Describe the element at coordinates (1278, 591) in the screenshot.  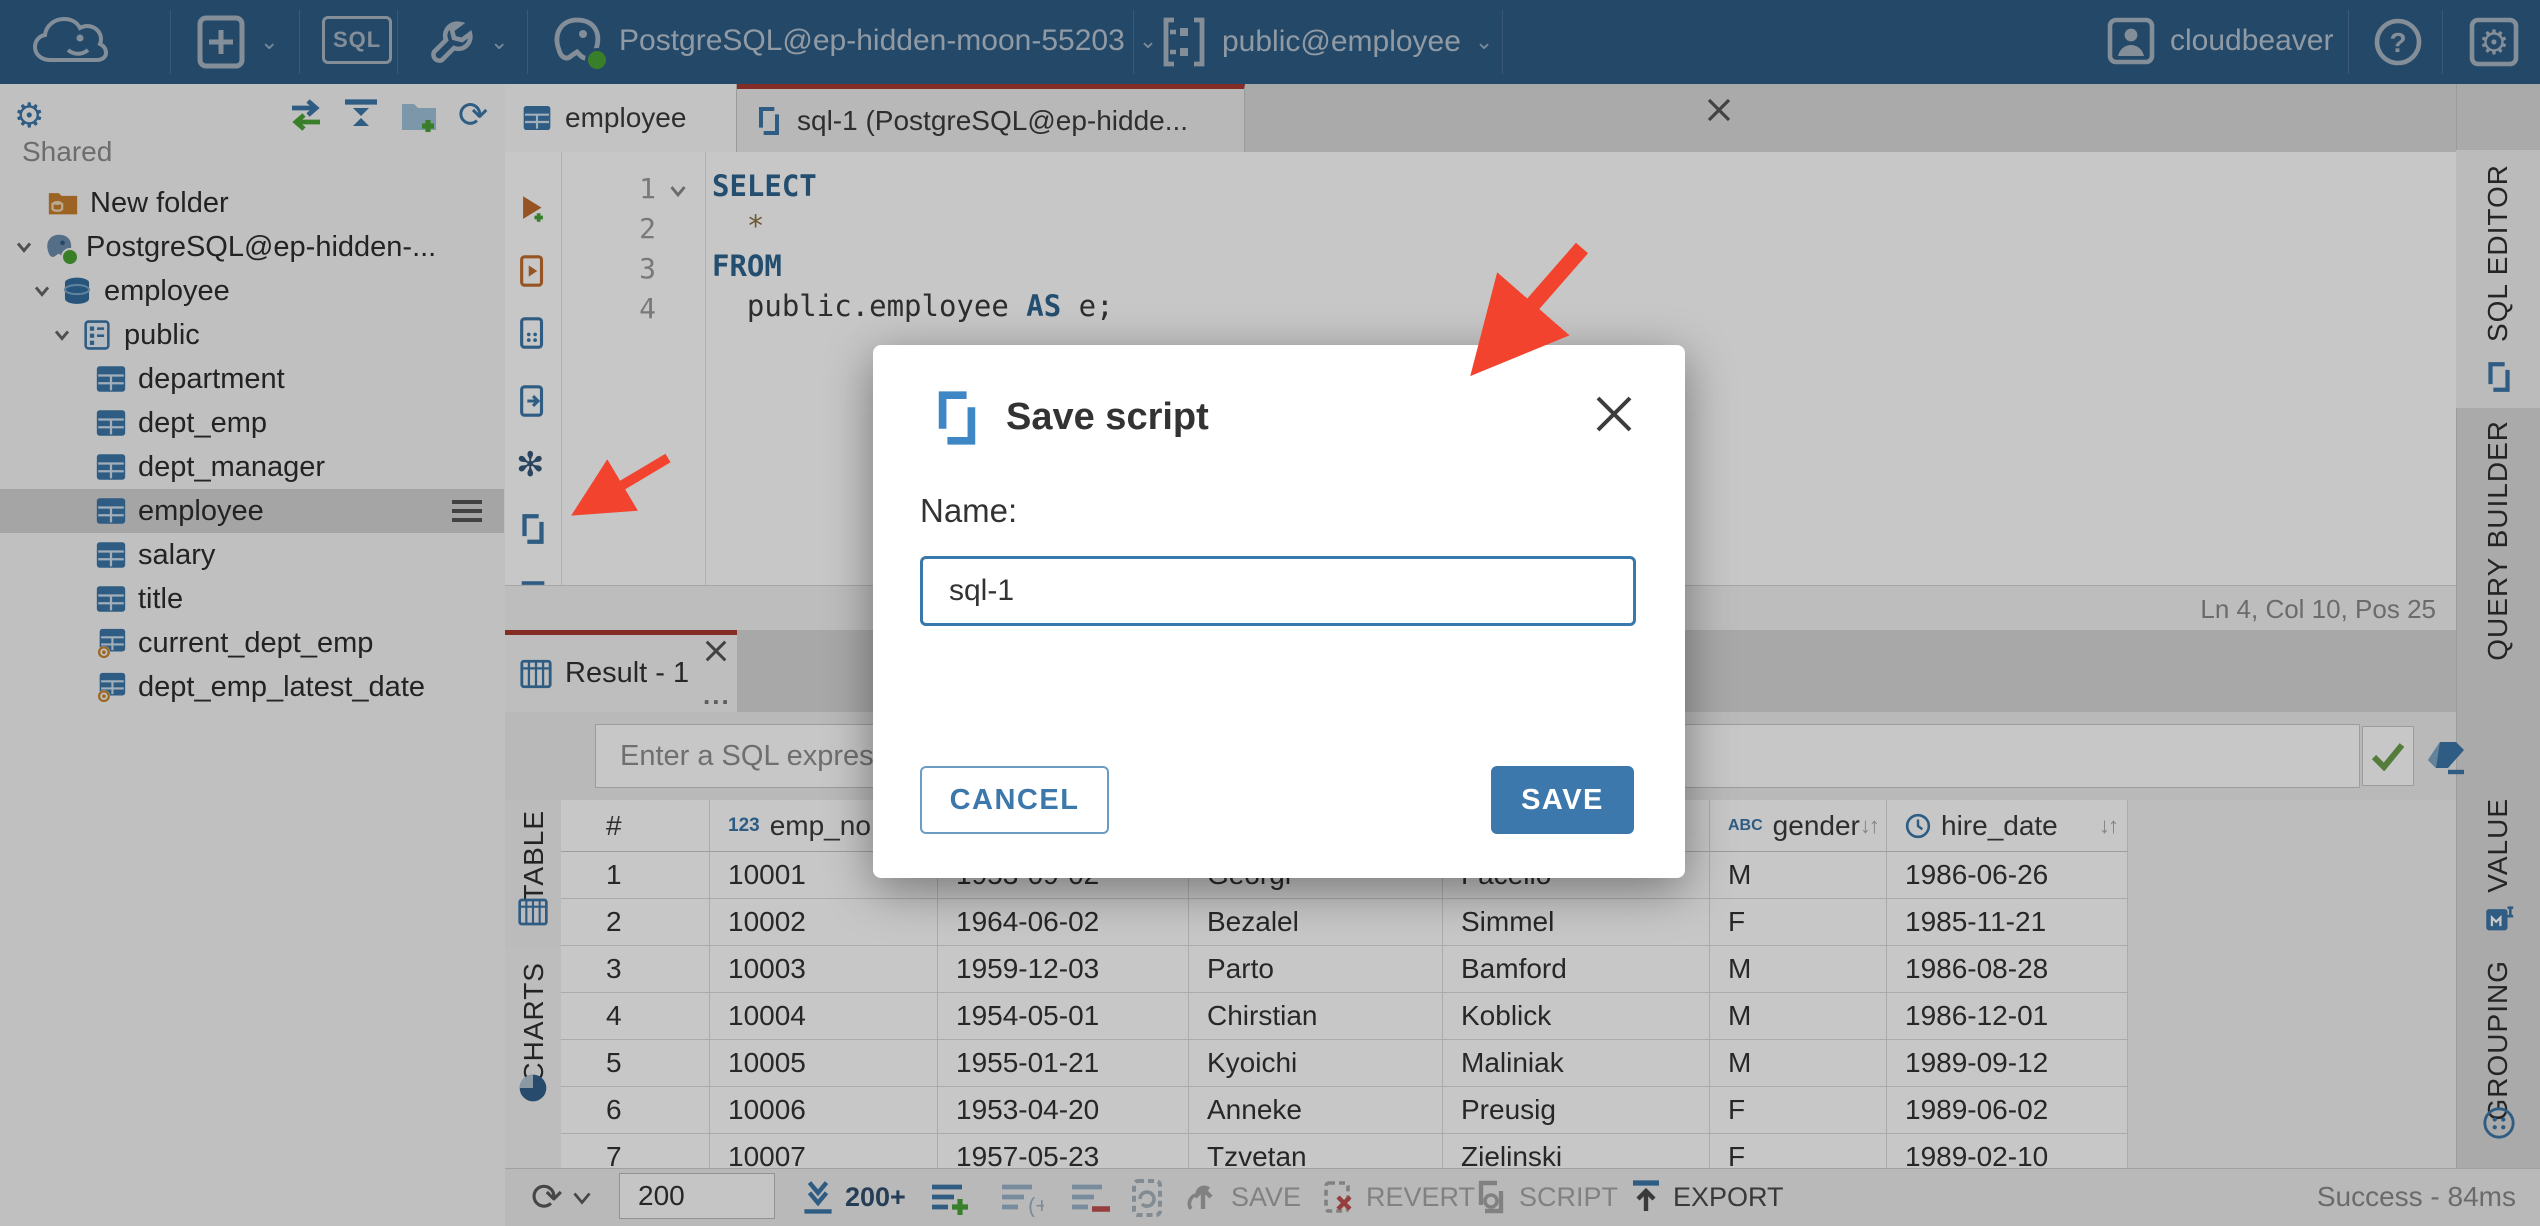
I see `script-name-input` at that location.